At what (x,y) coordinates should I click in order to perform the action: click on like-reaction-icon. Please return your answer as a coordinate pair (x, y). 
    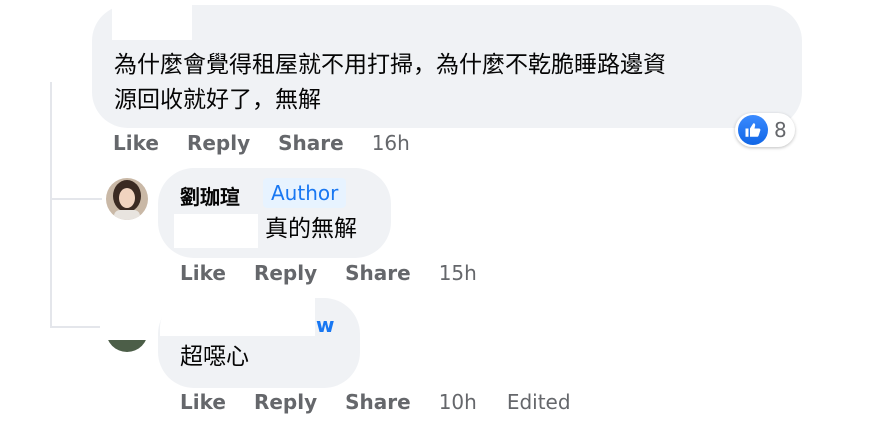
    Looking at the image, I should click on (753, 130).